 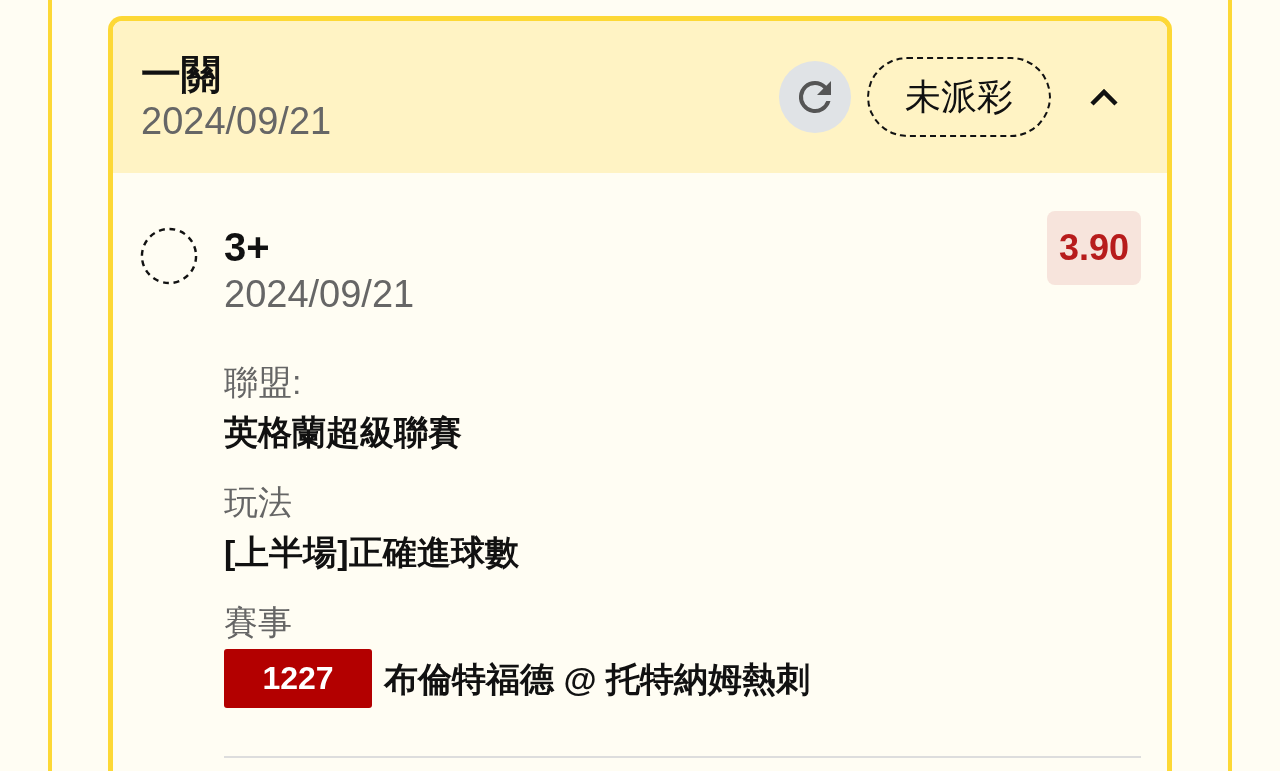 I want to click on selection-name: 3+, so click(x=247, y=247).